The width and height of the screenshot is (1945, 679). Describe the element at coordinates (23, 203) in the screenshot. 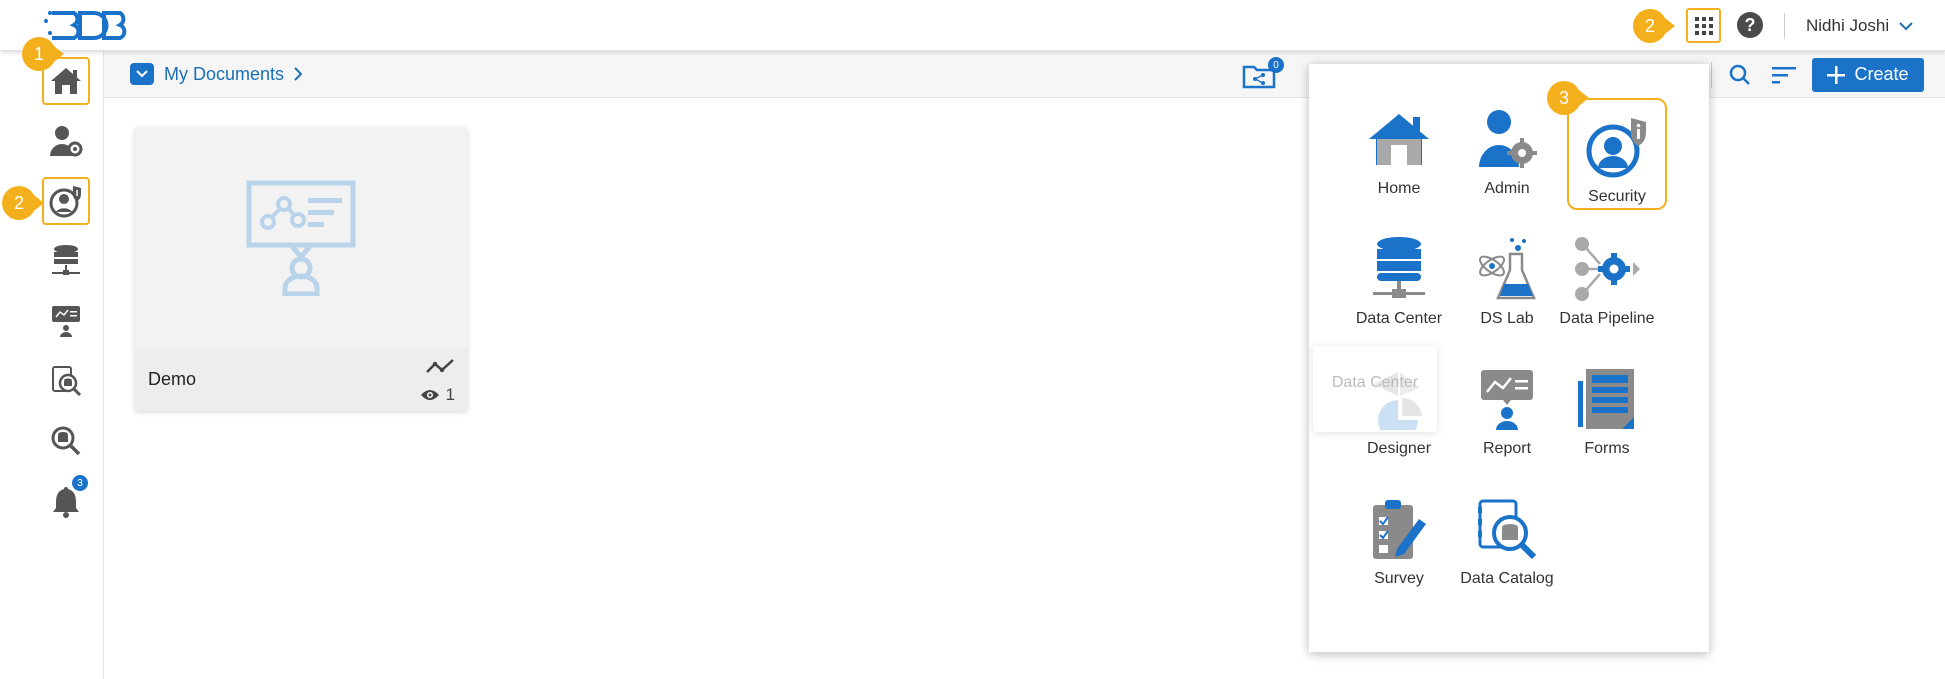

I see `callout-security: 2` at that location.